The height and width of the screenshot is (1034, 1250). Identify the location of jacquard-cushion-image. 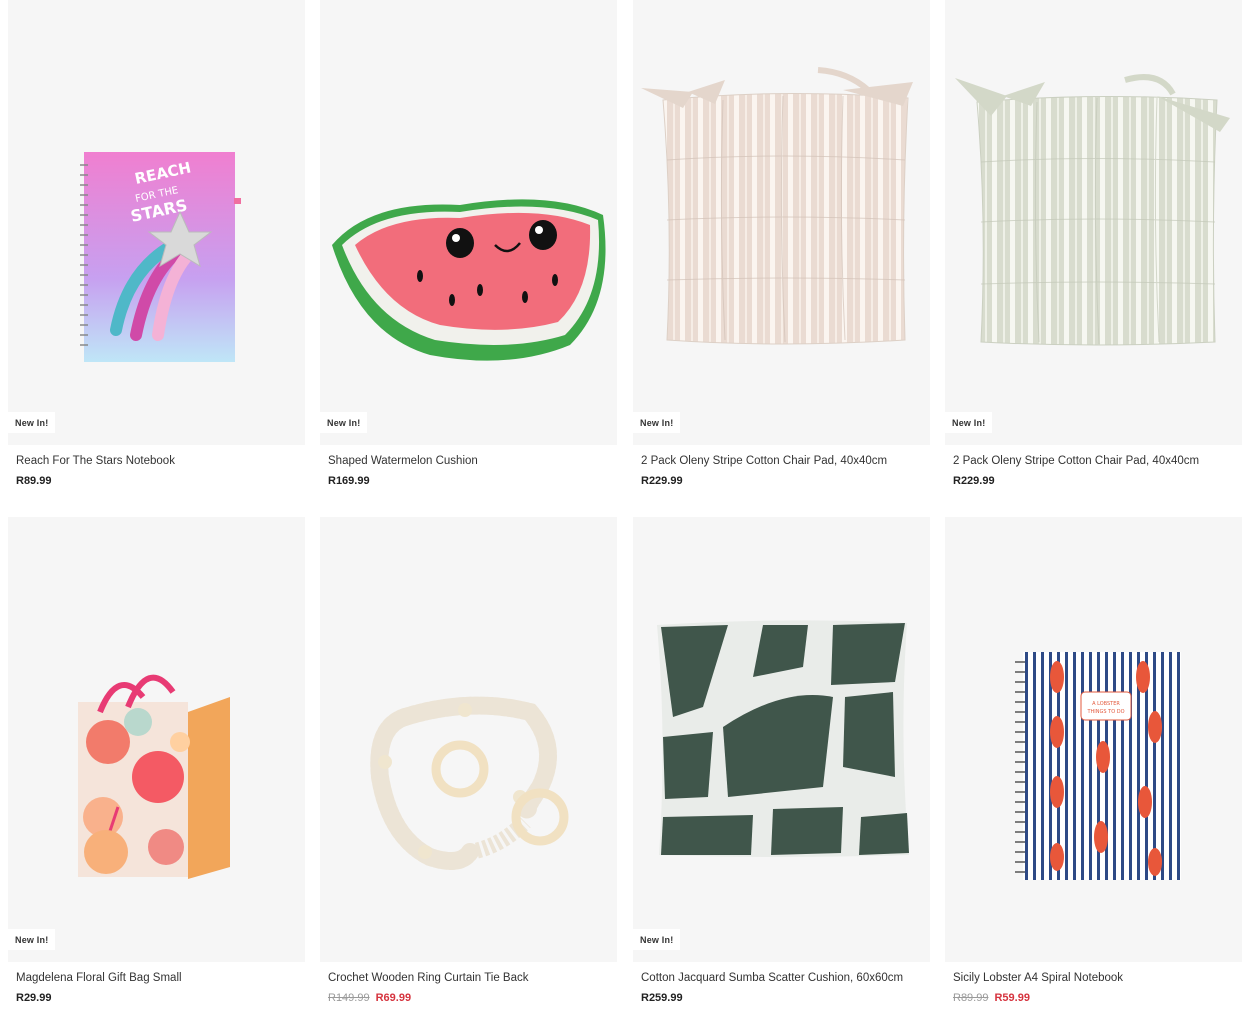
(783, 738).